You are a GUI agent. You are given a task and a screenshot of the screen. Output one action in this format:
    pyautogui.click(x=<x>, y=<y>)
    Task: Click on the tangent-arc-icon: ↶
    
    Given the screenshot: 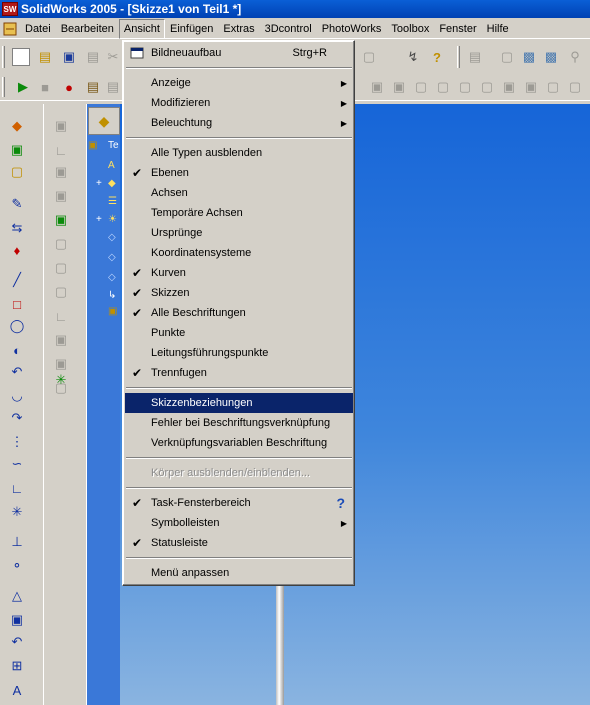 What is the action you would take?
    pyautogui.click(x=17, y=372)
    